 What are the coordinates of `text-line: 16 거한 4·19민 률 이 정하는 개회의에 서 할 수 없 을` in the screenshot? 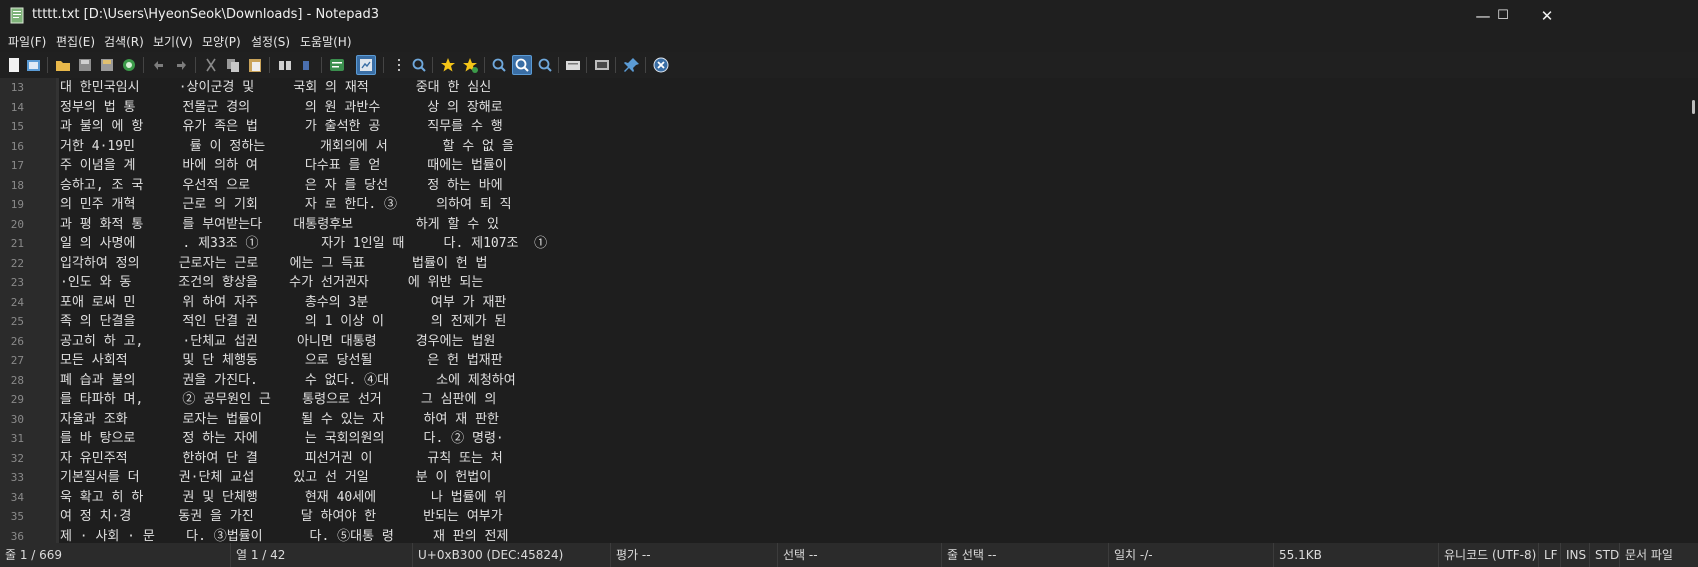 It's located at (845, 147).